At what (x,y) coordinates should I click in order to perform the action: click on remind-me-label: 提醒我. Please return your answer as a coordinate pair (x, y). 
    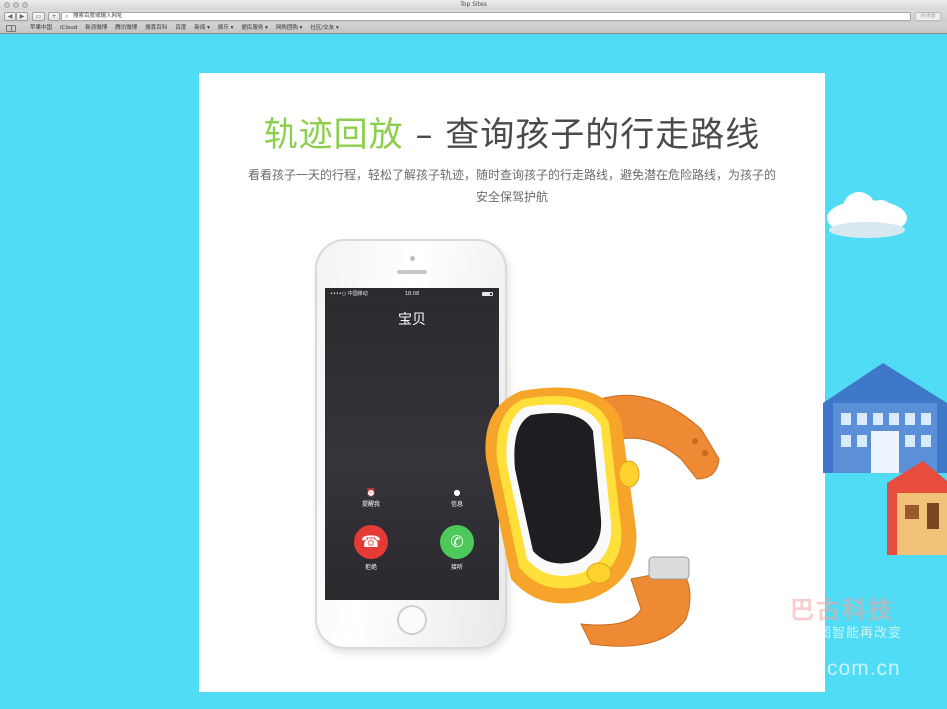
    Looking at the image, I should click on (370, 504).